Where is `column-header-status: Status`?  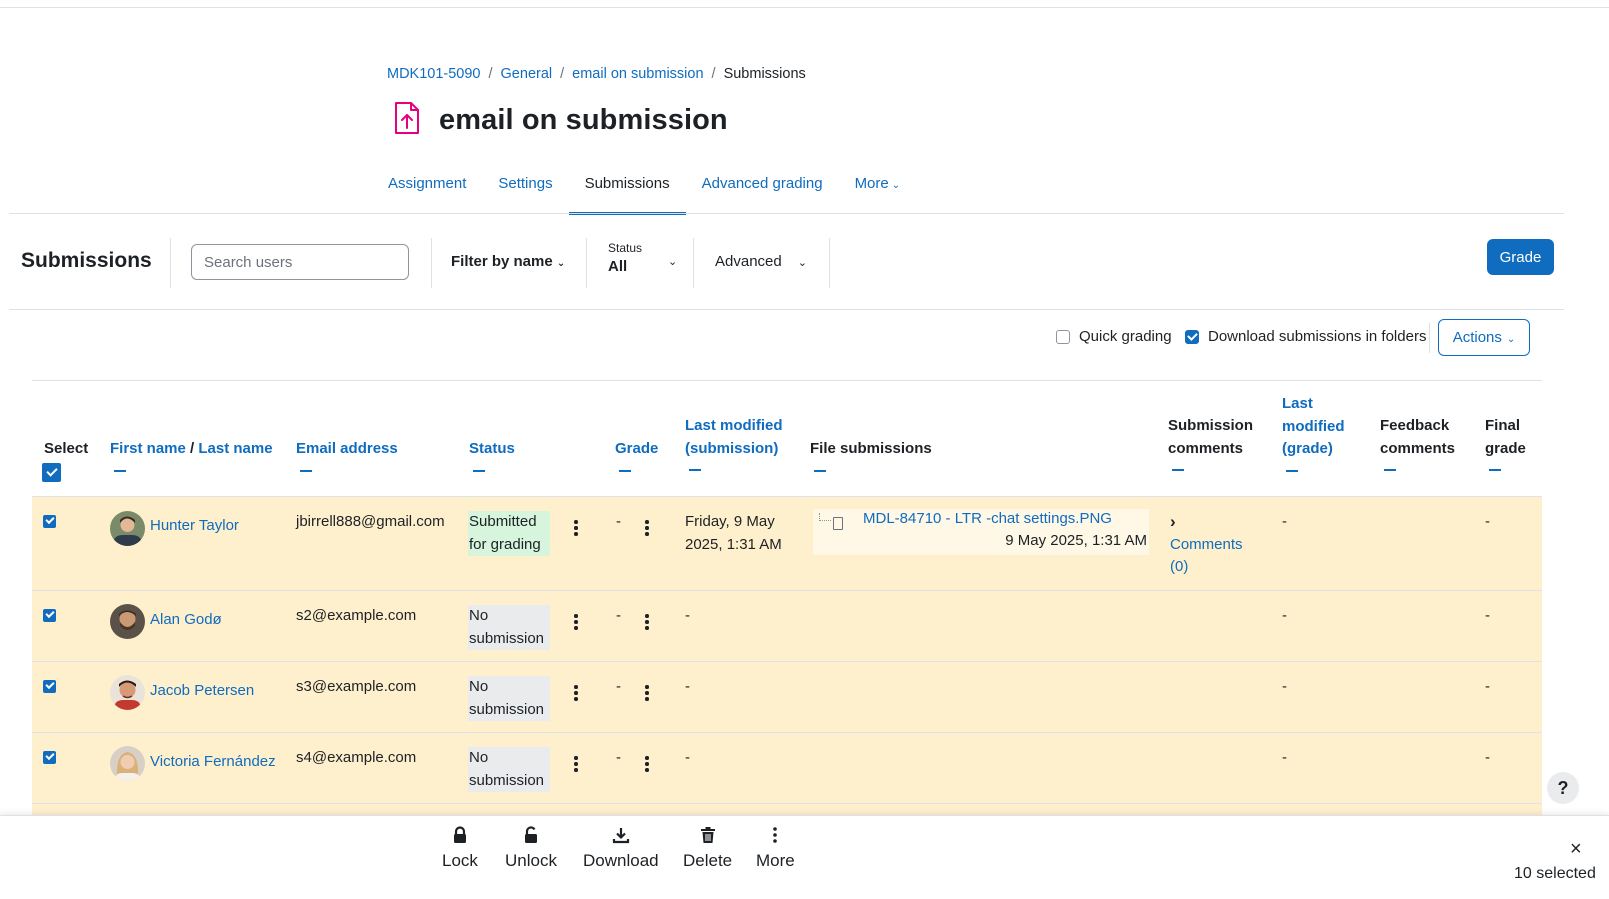
column-header-status: Status is located at coordinates (492, 455).